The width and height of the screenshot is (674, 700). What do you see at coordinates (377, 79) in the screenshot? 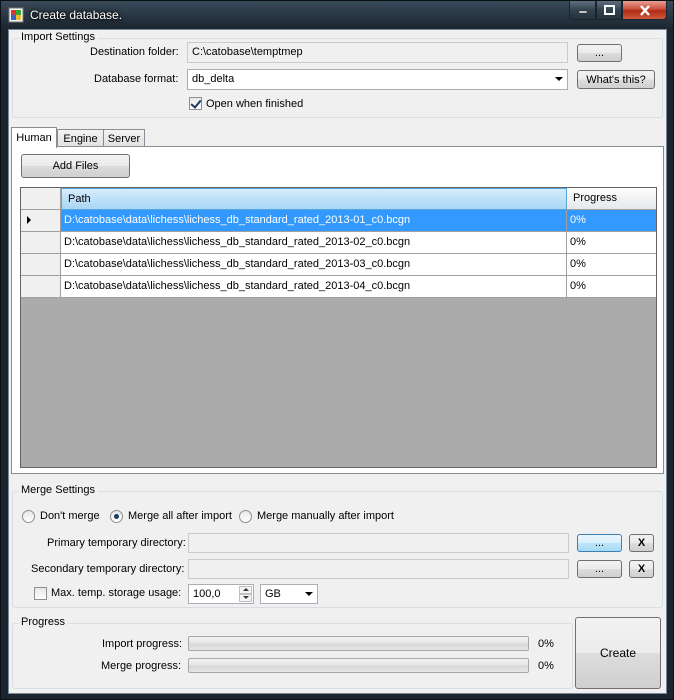
I see `database-format-dropdown: db_delta` at bounding box center [377, 79].